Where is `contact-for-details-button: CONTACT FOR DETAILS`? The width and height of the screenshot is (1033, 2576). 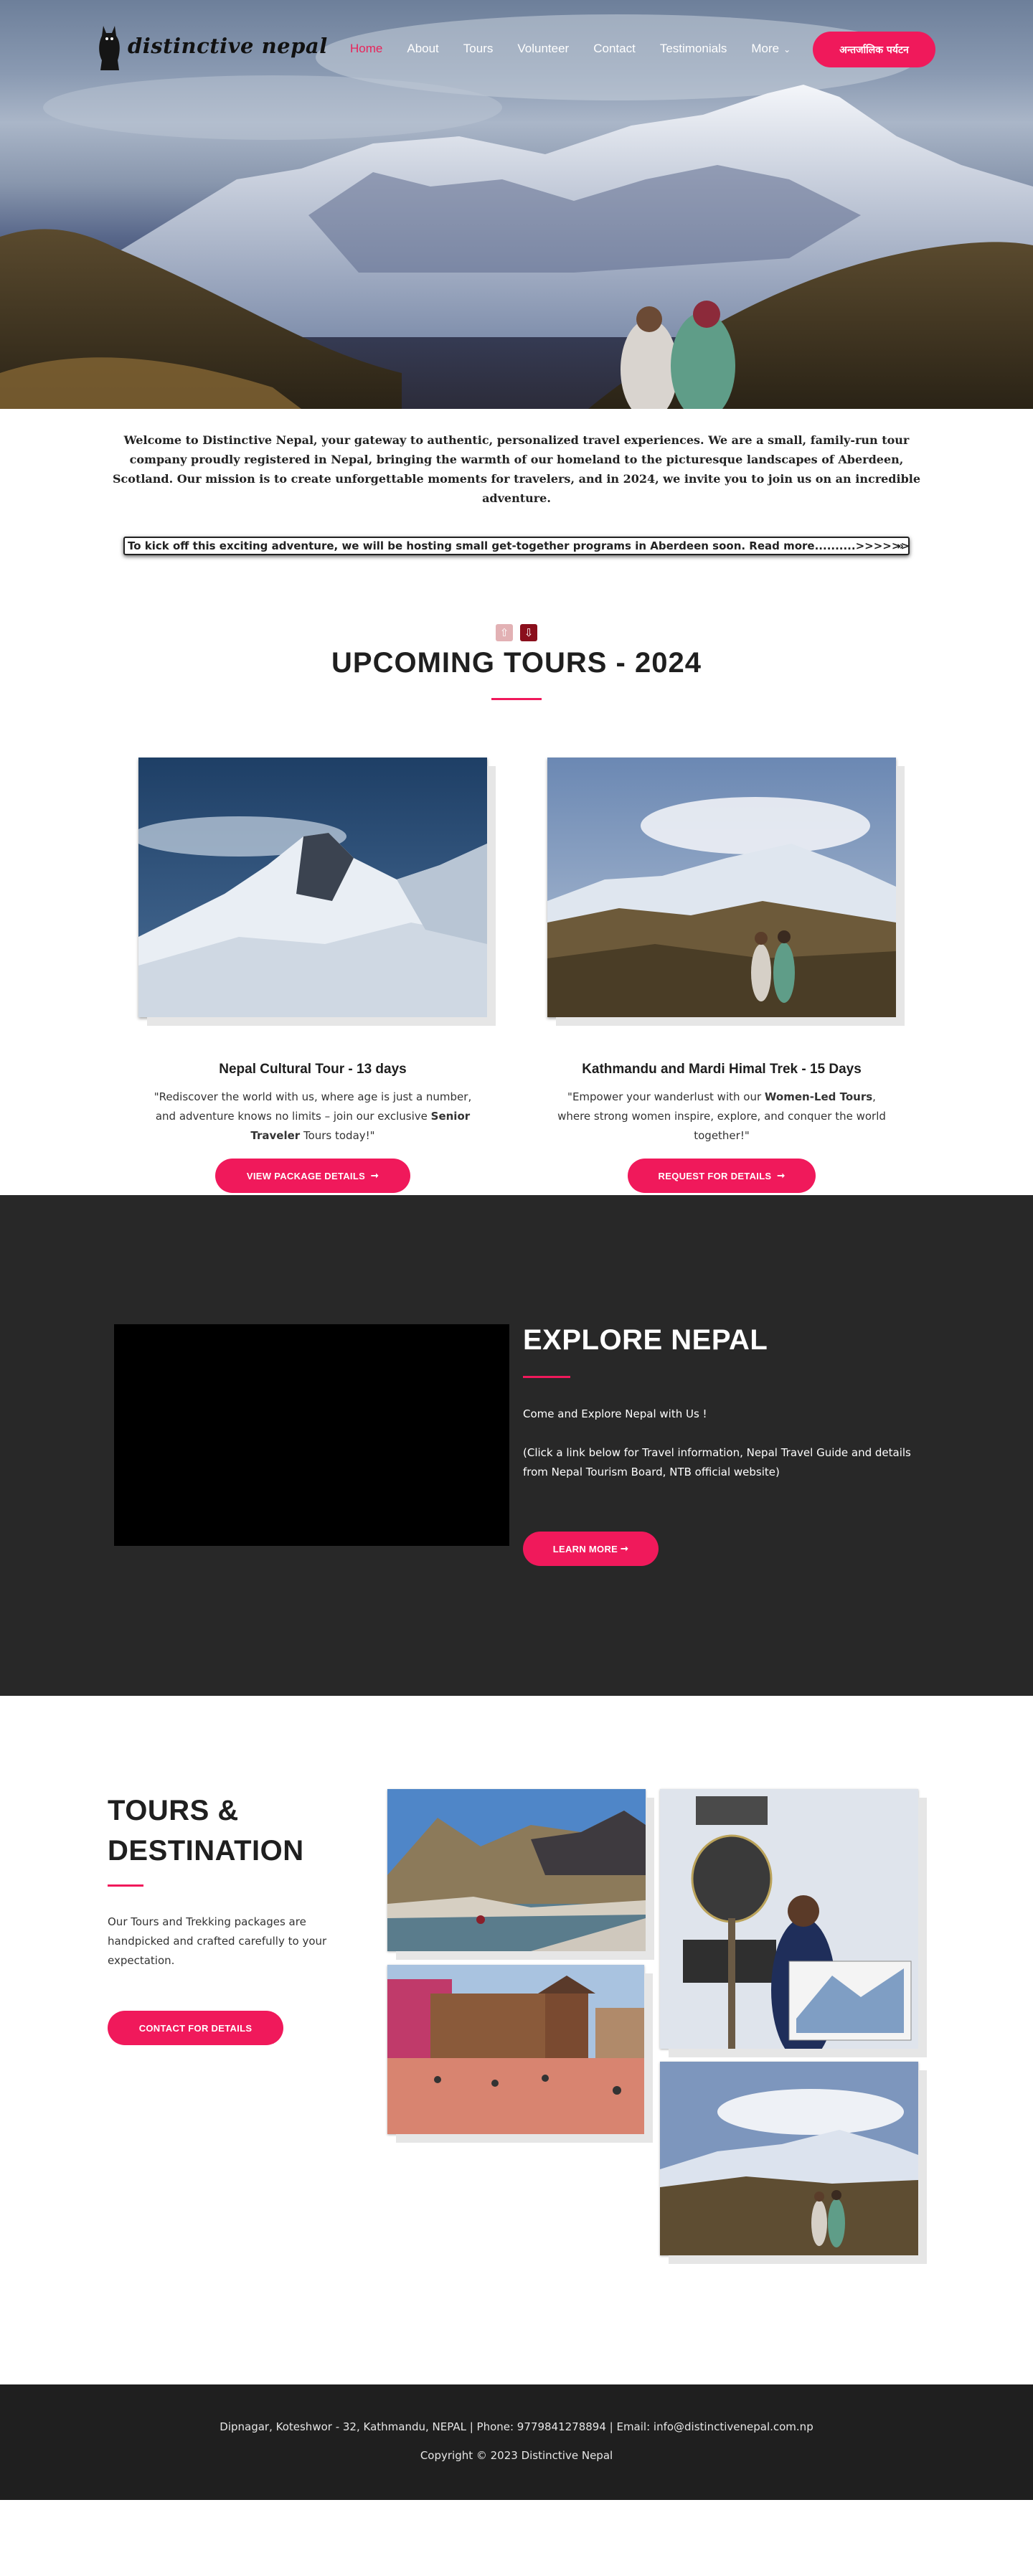 contact-for-details-button: CONTACT FOR DETAILS is located at coordinates (195, 2028).